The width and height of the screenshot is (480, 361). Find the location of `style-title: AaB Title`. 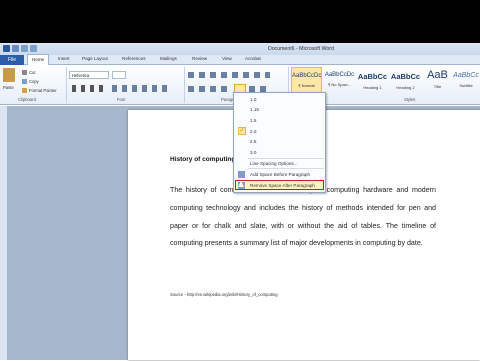

style-title: AaB Title is located at coordinates (437, 81).